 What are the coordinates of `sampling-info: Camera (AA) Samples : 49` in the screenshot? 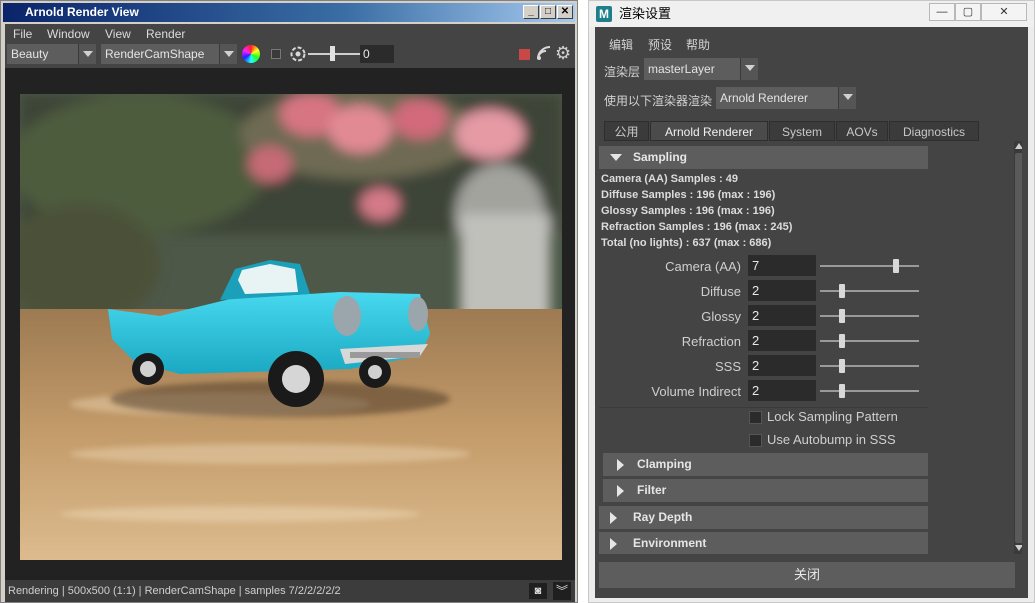 It's located at (669, 179).